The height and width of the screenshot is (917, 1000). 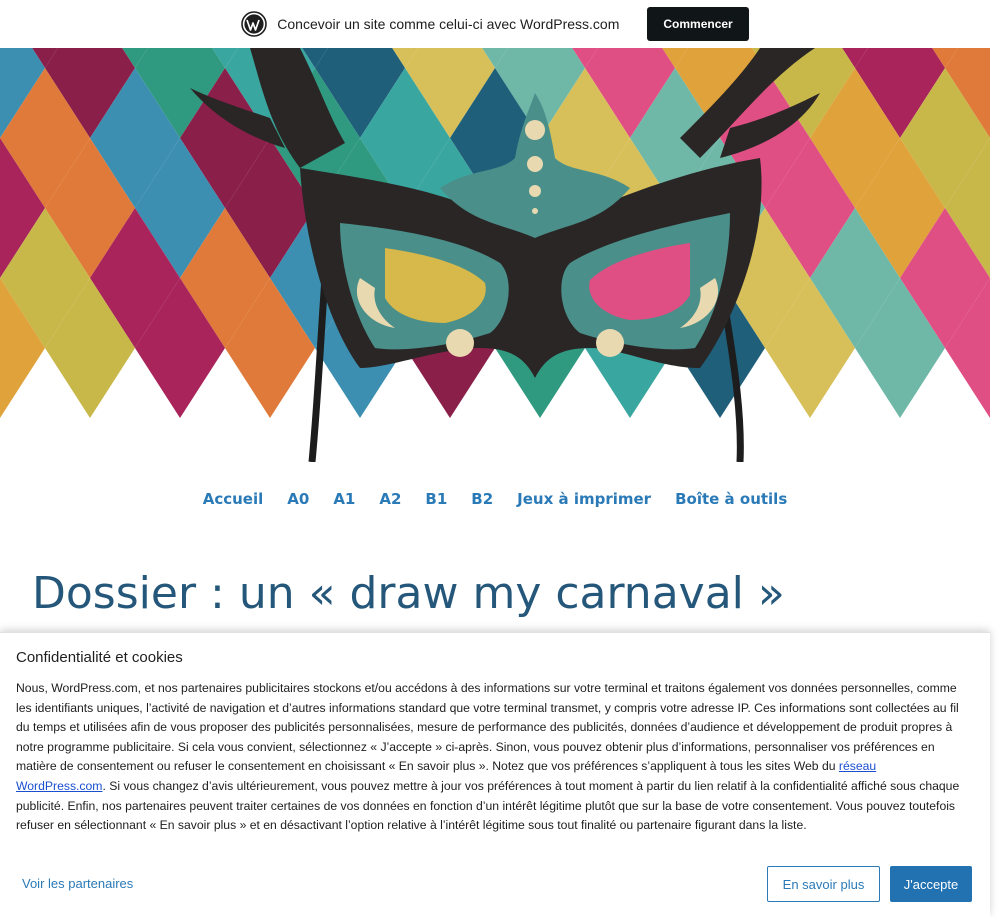 I want to click on start-button: Commencer, so click(x=698, y=24).